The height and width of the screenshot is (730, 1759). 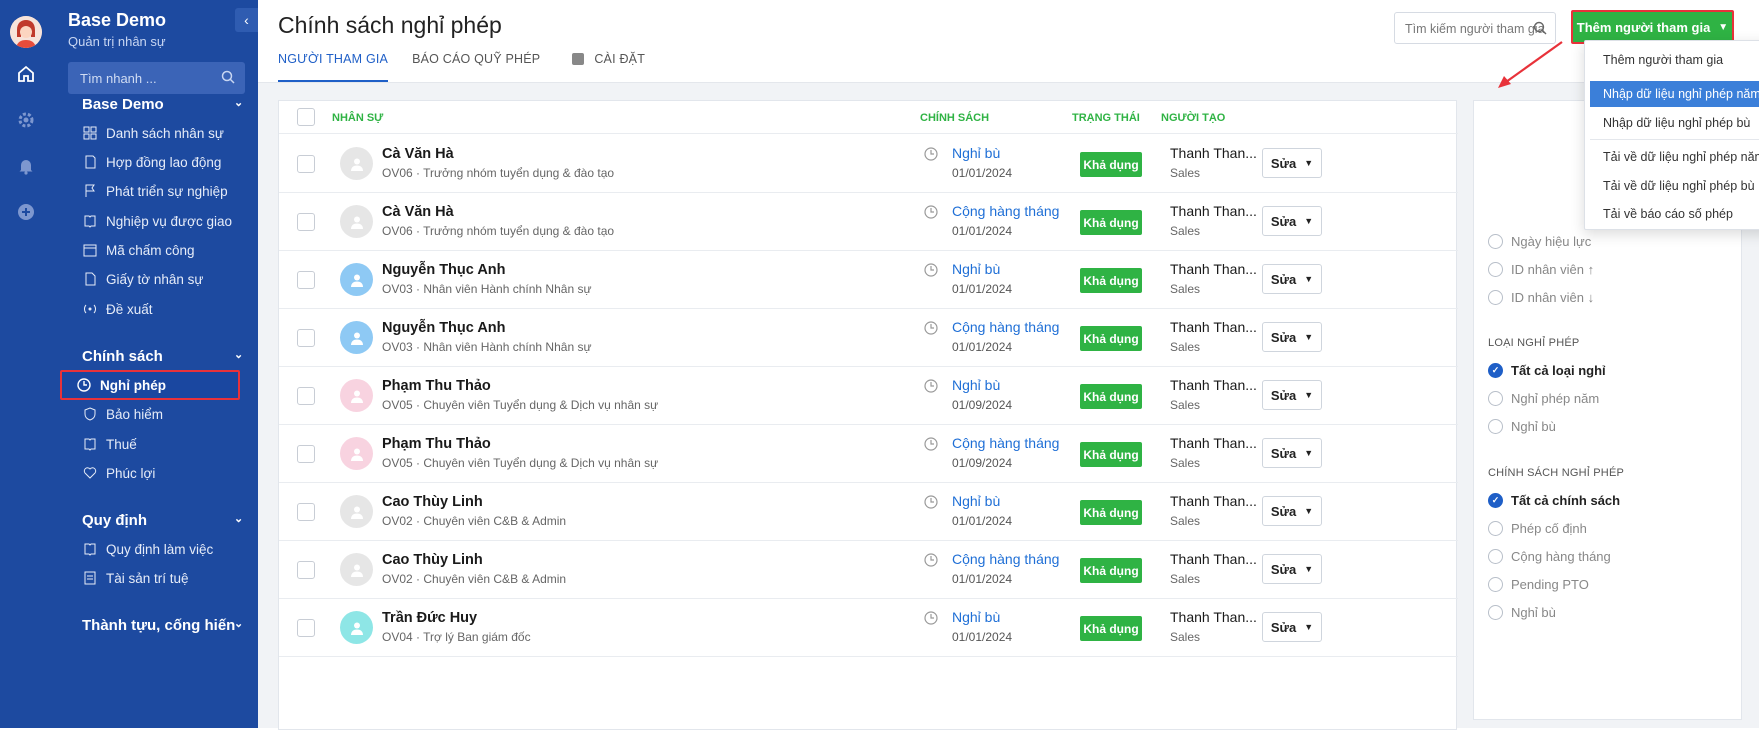 I want to click on sidebar-item-contracts: Hợp đồng lao động, so click(x=156, y=162).